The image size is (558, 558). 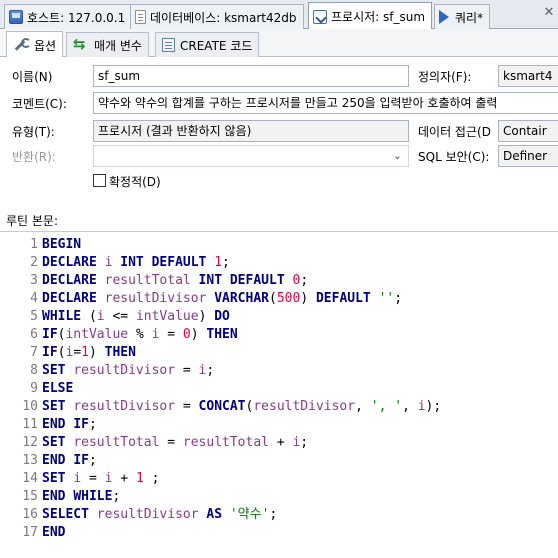 I want to click on line-number: 8, so click(x=34, y=370).